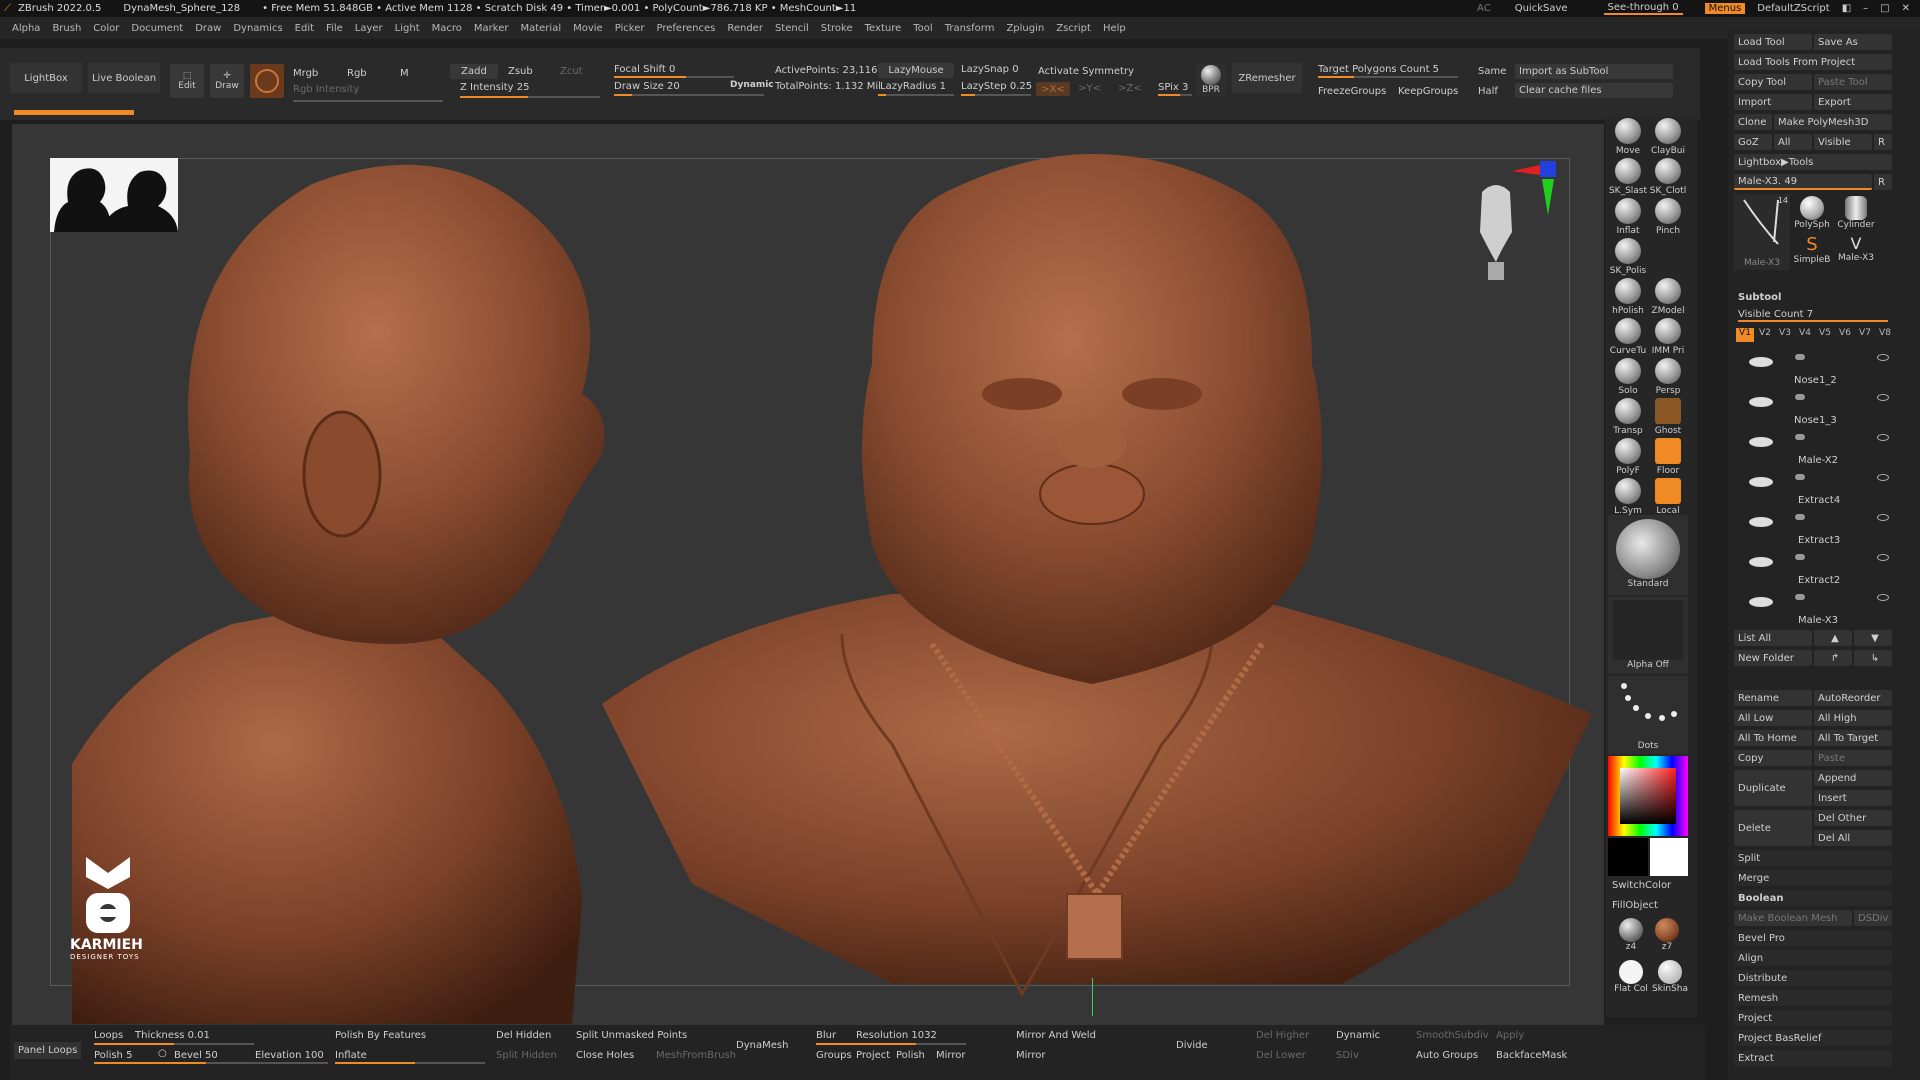 This screenshot has width=1920, height=1080. I want to click on lazystep-track, so click(996, 95).